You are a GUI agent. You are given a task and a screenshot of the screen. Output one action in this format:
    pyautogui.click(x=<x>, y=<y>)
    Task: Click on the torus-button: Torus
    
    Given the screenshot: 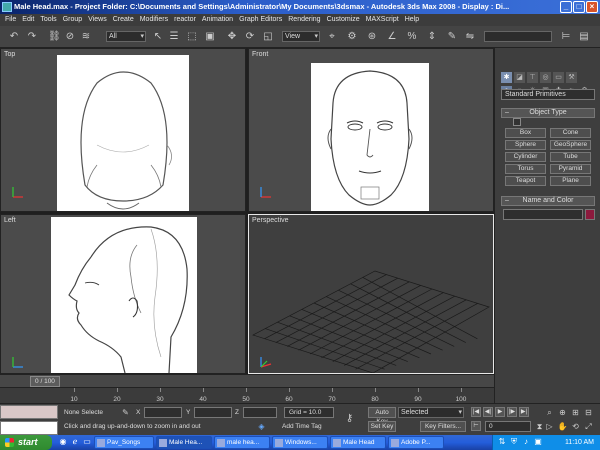 What is the action you would take?
    pyautogui.click(x=525, y=169)
    